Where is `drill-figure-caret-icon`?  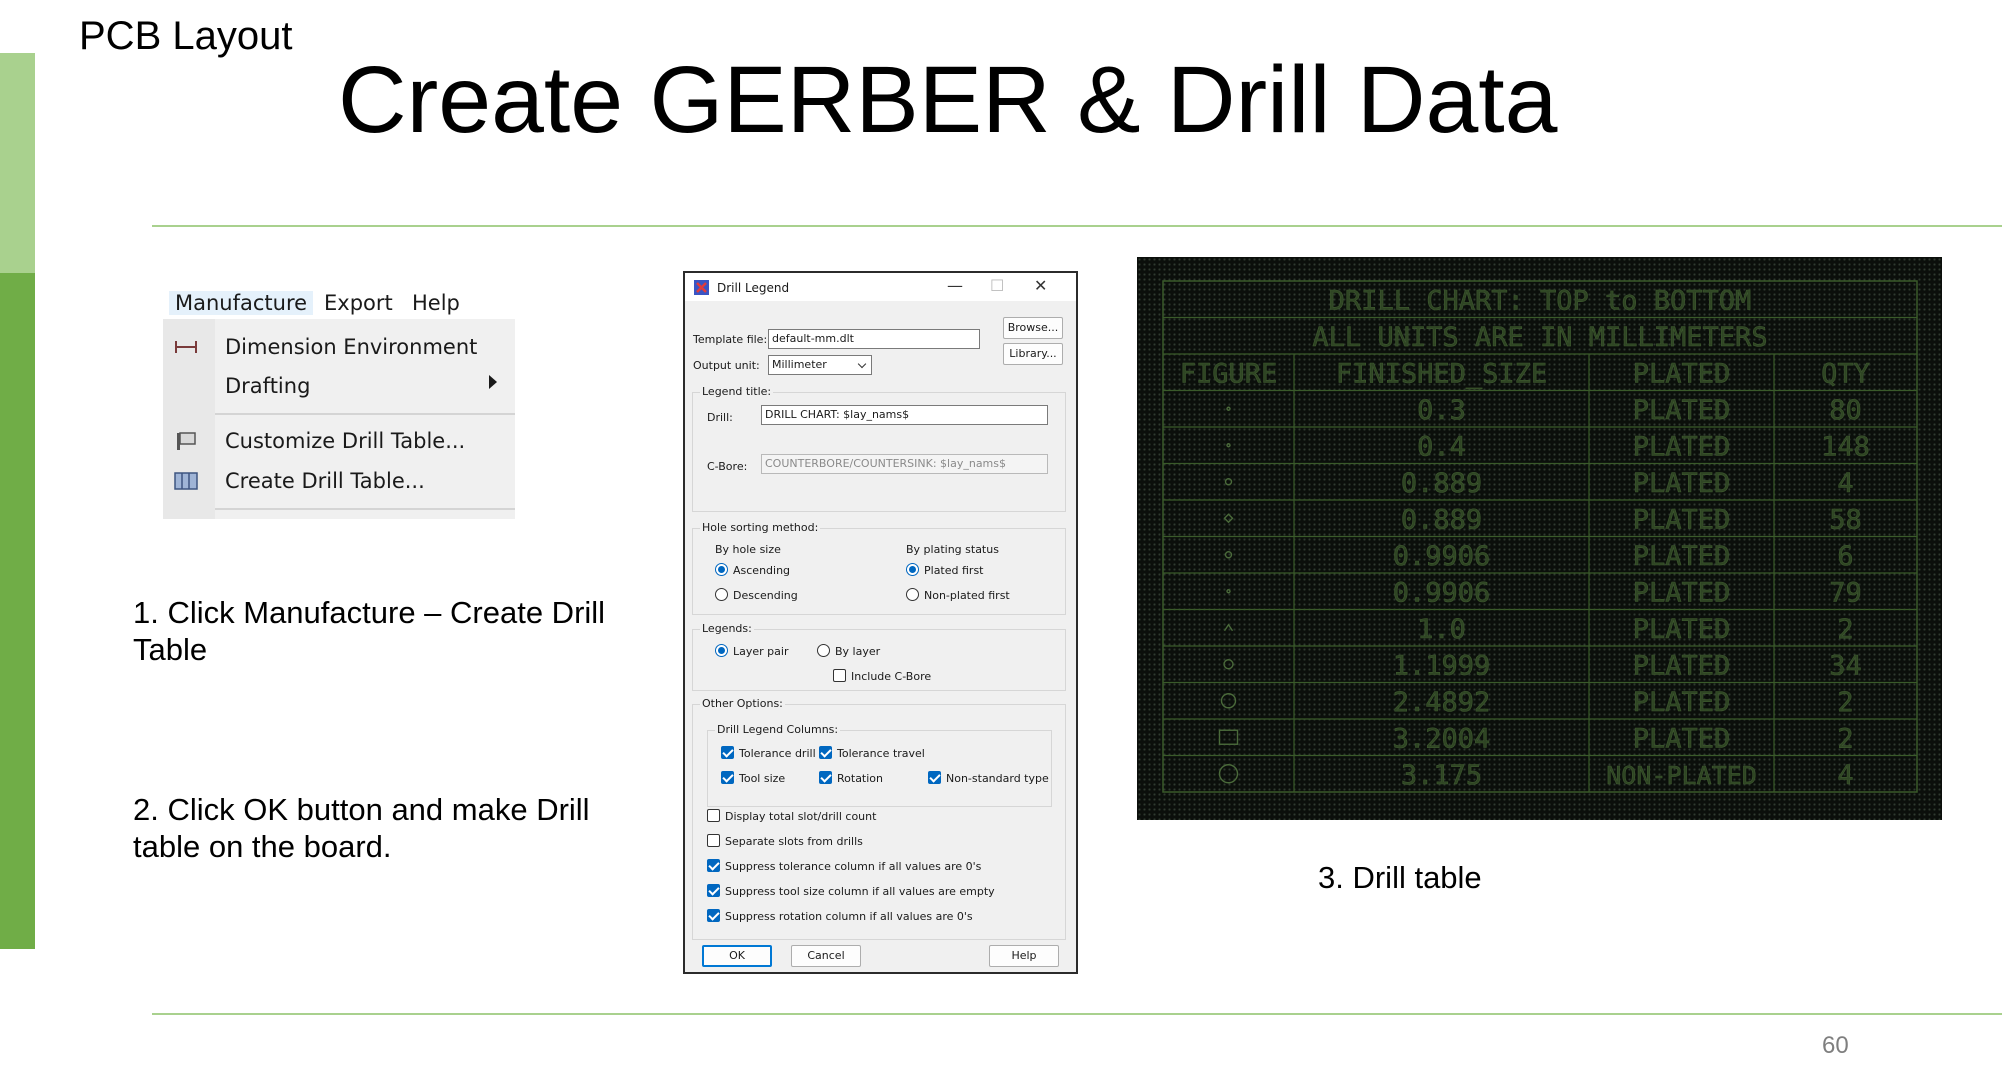 drill-figure-caret-icon is located at coordinates (1228, 627).